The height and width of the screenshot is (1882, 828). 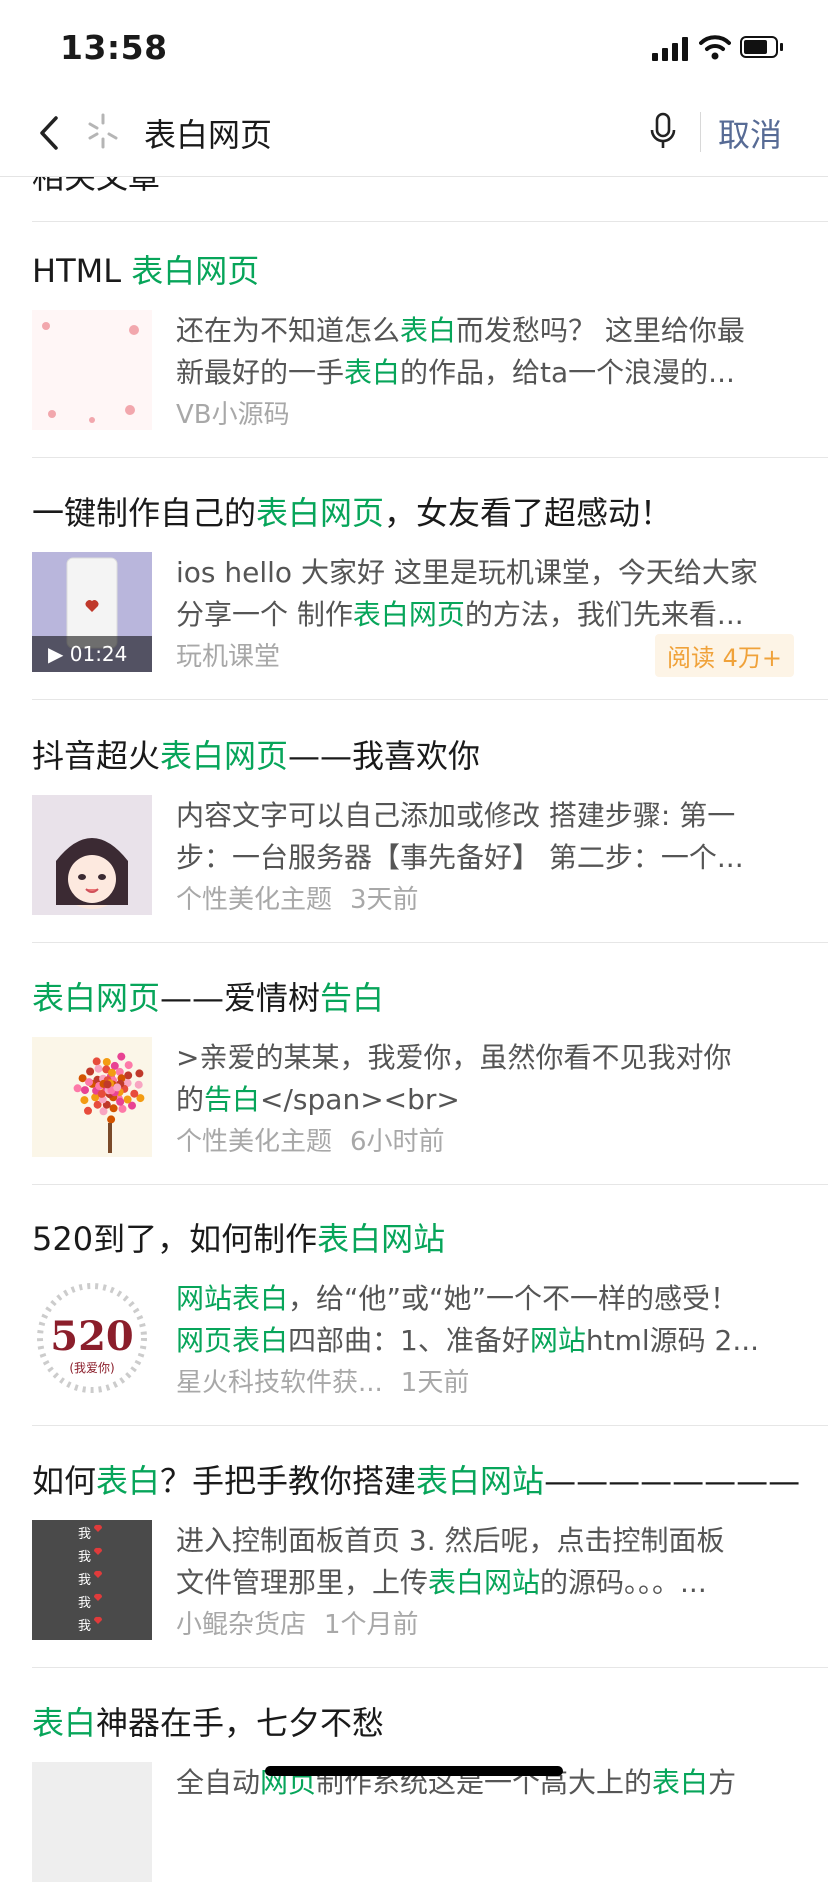 I want to click on result-title: 520到了，如何制作表白网站, so click(x=238, y=1237).